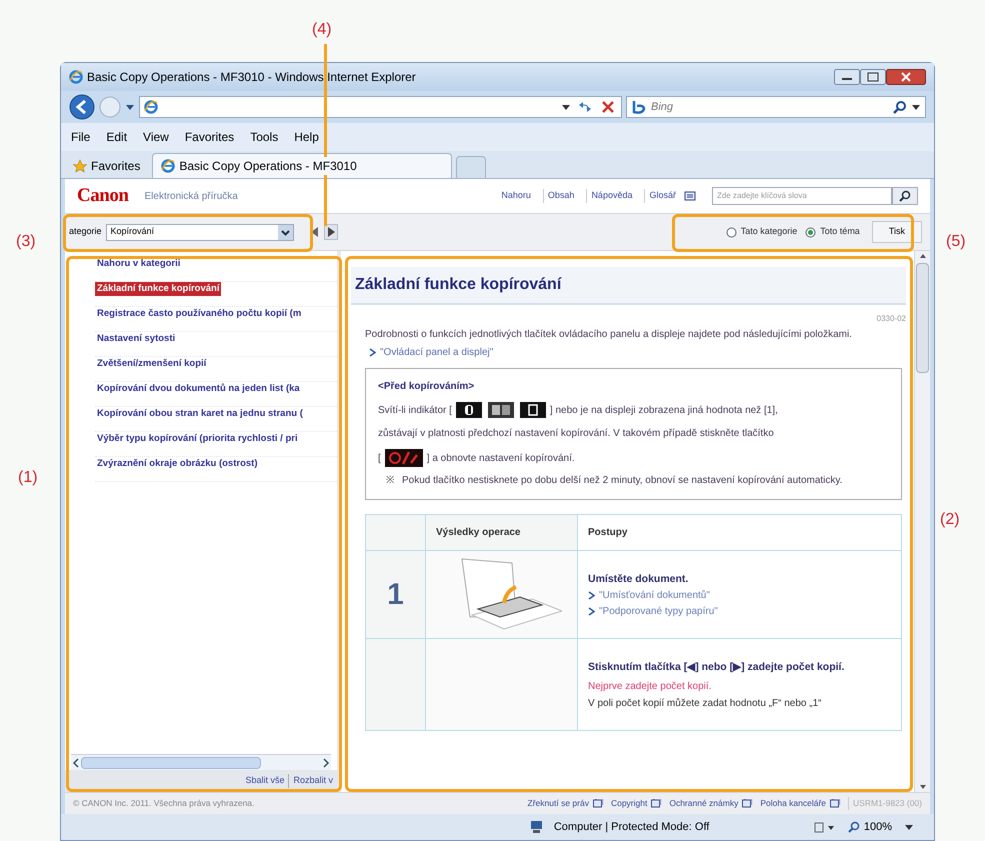  What do you see at coordinates (654, 595) in the screenshot?
I see `reference-link: "Umísťování dokumentů"` at bounding box center [654, 595].